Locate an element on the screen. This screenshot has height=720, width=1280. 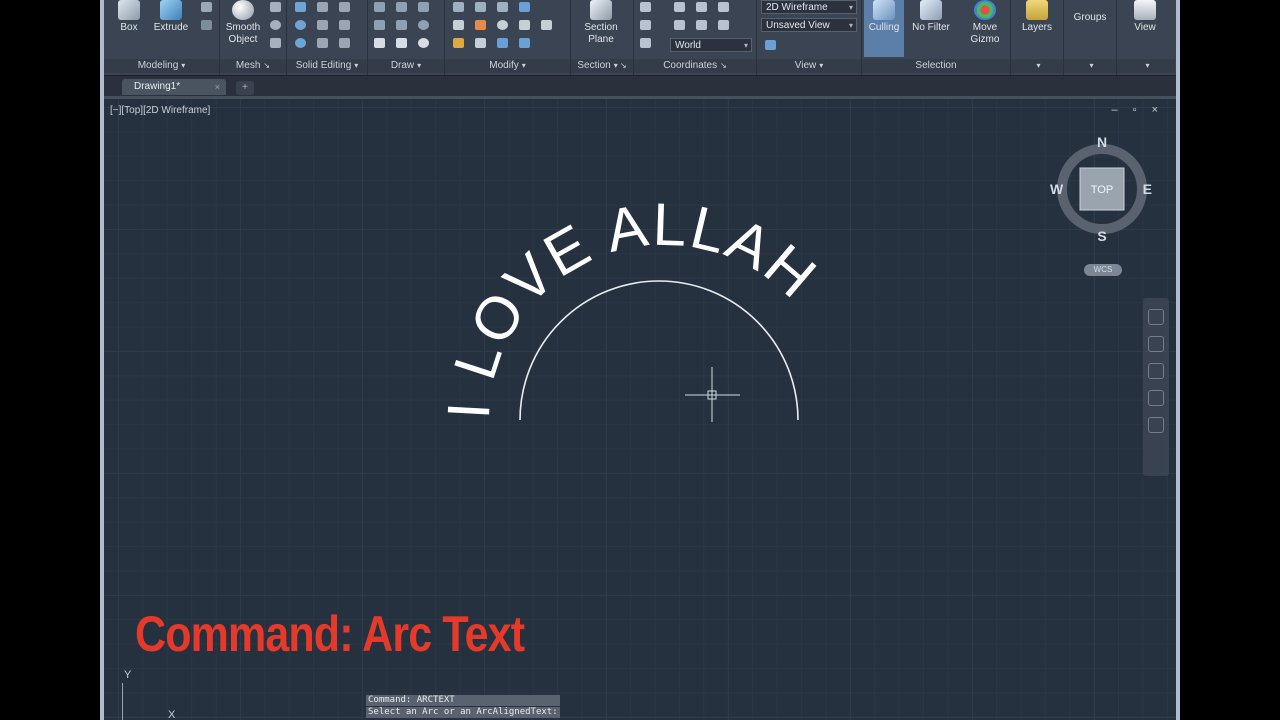
ucs-x-icon is located at coordinates (679, 25).